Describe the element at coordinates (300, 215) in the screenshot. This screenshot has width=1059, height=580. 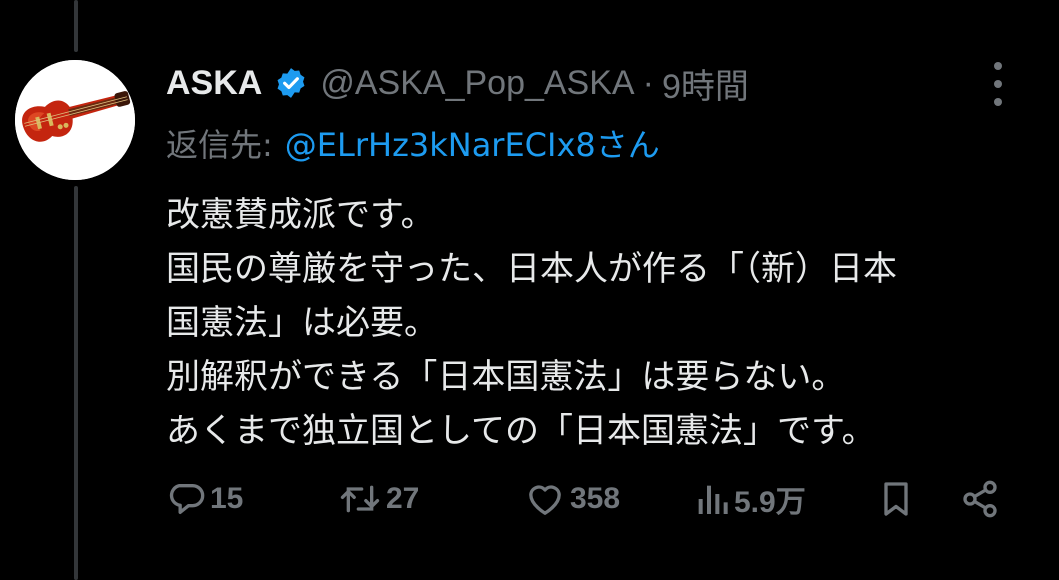
I see `tweet-body-line: 改憲賛成派です。` at that location.